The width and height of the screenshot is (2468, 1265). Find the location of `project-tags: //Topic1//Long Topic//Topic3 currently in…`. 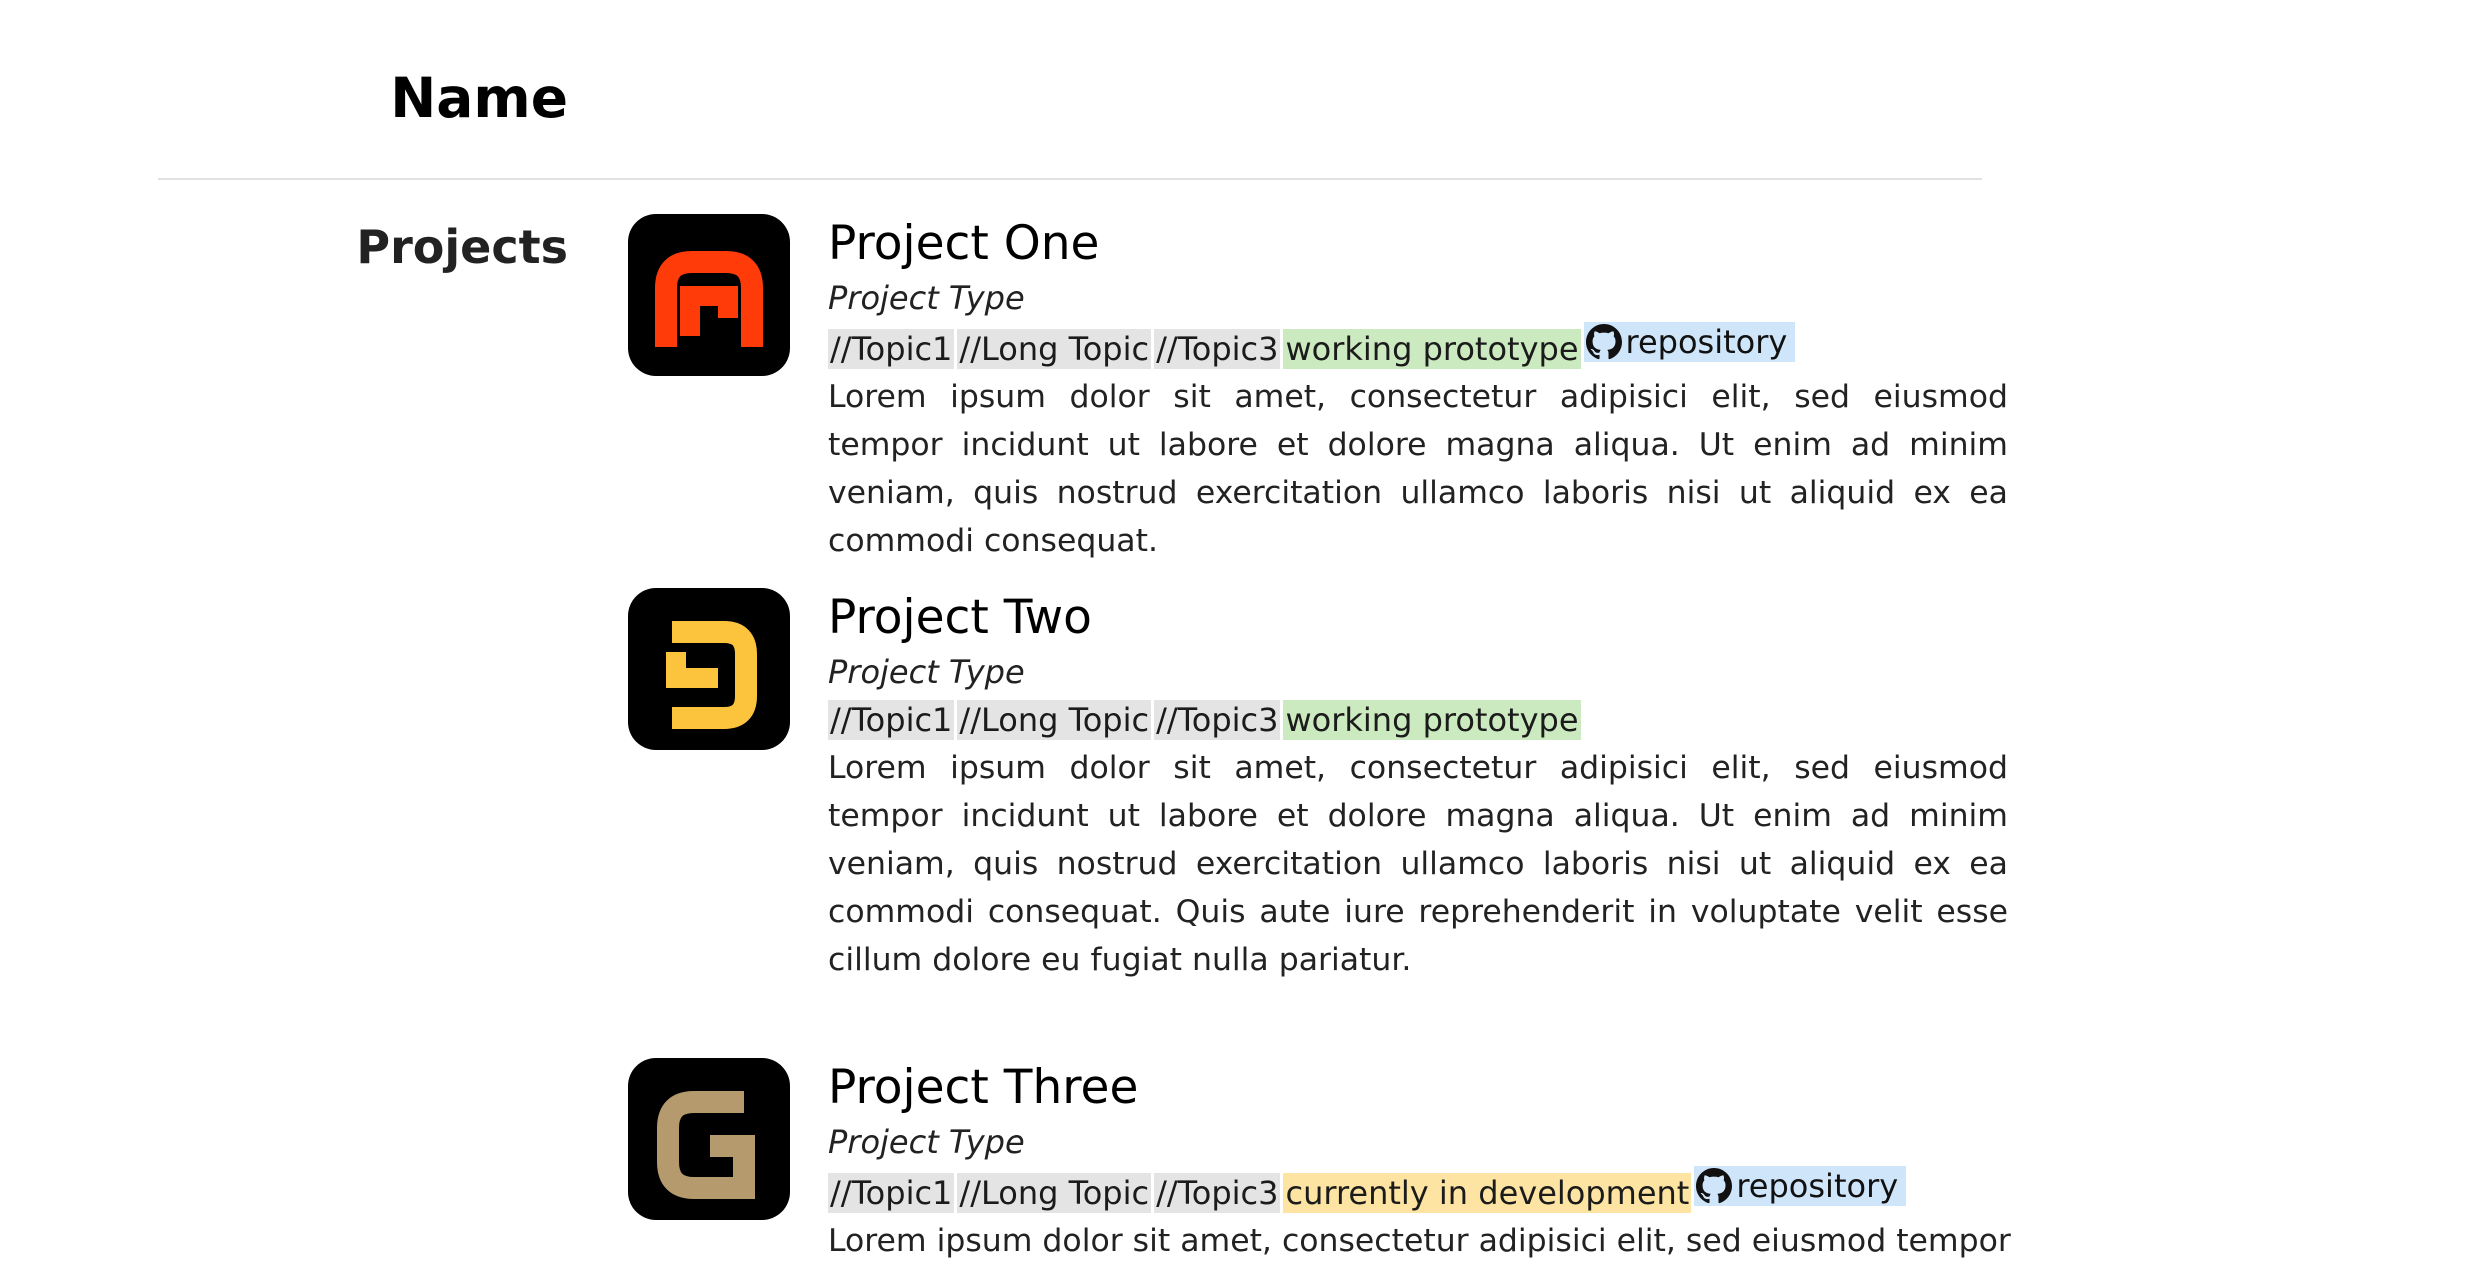

project-tags: //Topic1//Long Topic//Topic3 currently in… is located at coordinates (1418, 1191).